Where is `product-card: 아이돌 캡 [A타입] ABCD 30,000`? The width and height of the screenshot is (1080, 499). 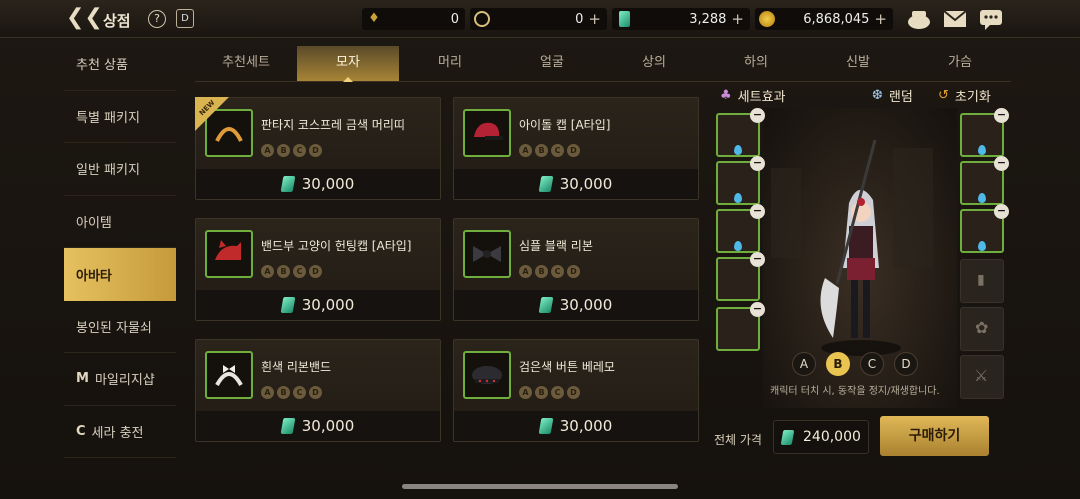
product-card: 아이돌 캡 [A타입] ABCD 30,000 is located at coordinates (576, 148).